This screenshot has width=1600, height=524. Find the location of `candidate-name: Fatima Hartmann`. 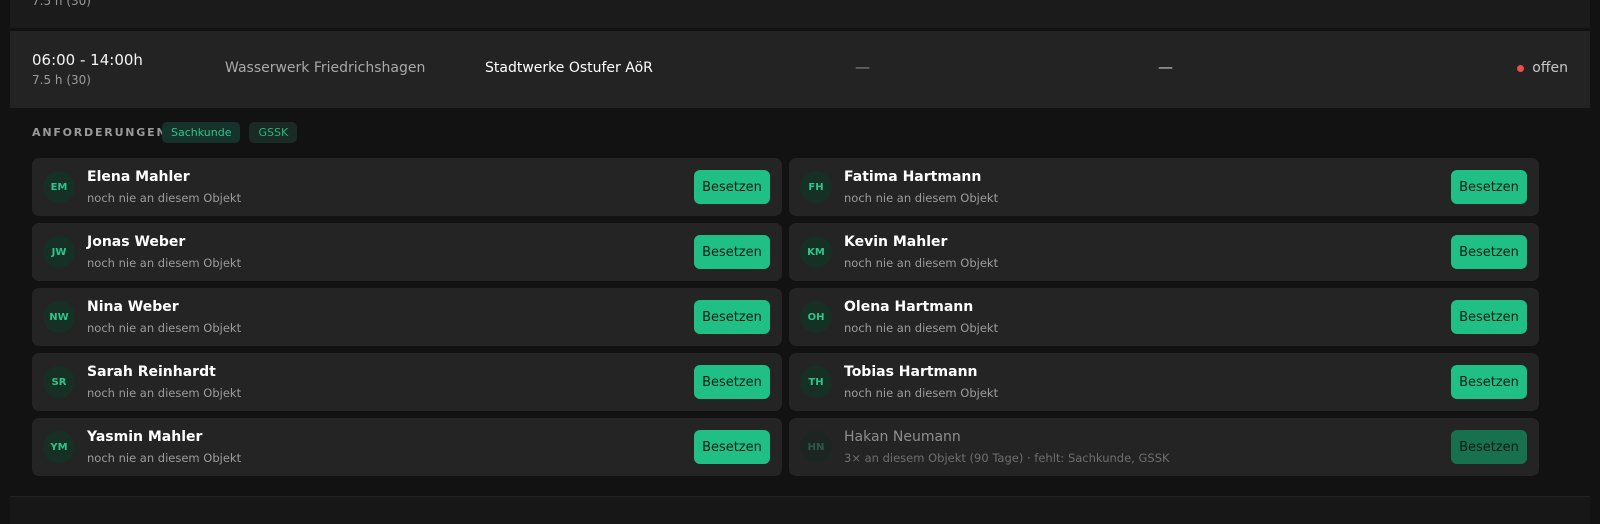

candidate-name: Fatima Hartmann is located at coordinates (913, 177).